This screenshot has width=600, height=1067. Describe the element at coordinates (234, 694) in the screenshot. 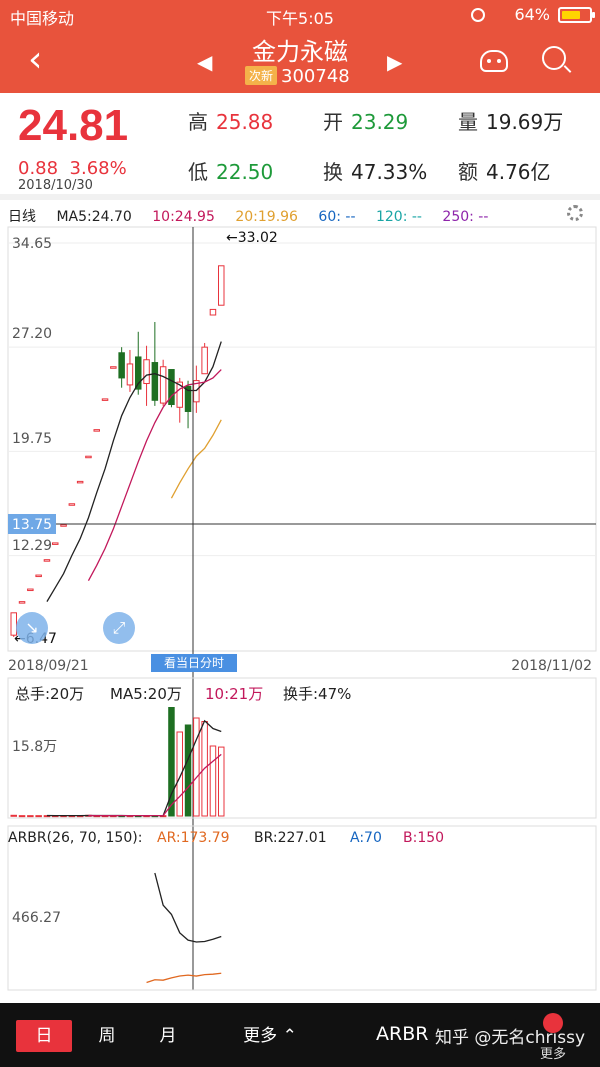

I see `volume-ma10: 10:21万` at that location.